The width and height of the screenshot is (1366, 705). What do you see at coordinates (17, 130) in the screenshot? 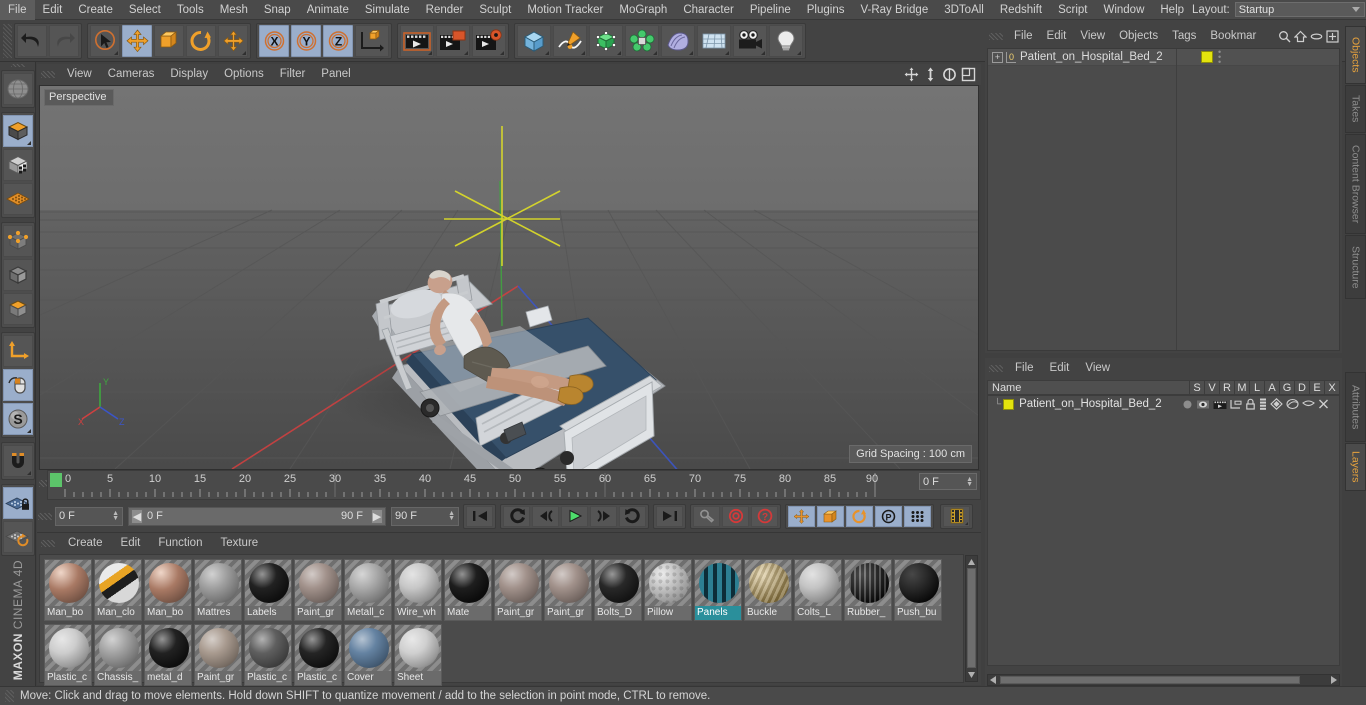
I see `make-editable-button` at bounding box center [17, 130].